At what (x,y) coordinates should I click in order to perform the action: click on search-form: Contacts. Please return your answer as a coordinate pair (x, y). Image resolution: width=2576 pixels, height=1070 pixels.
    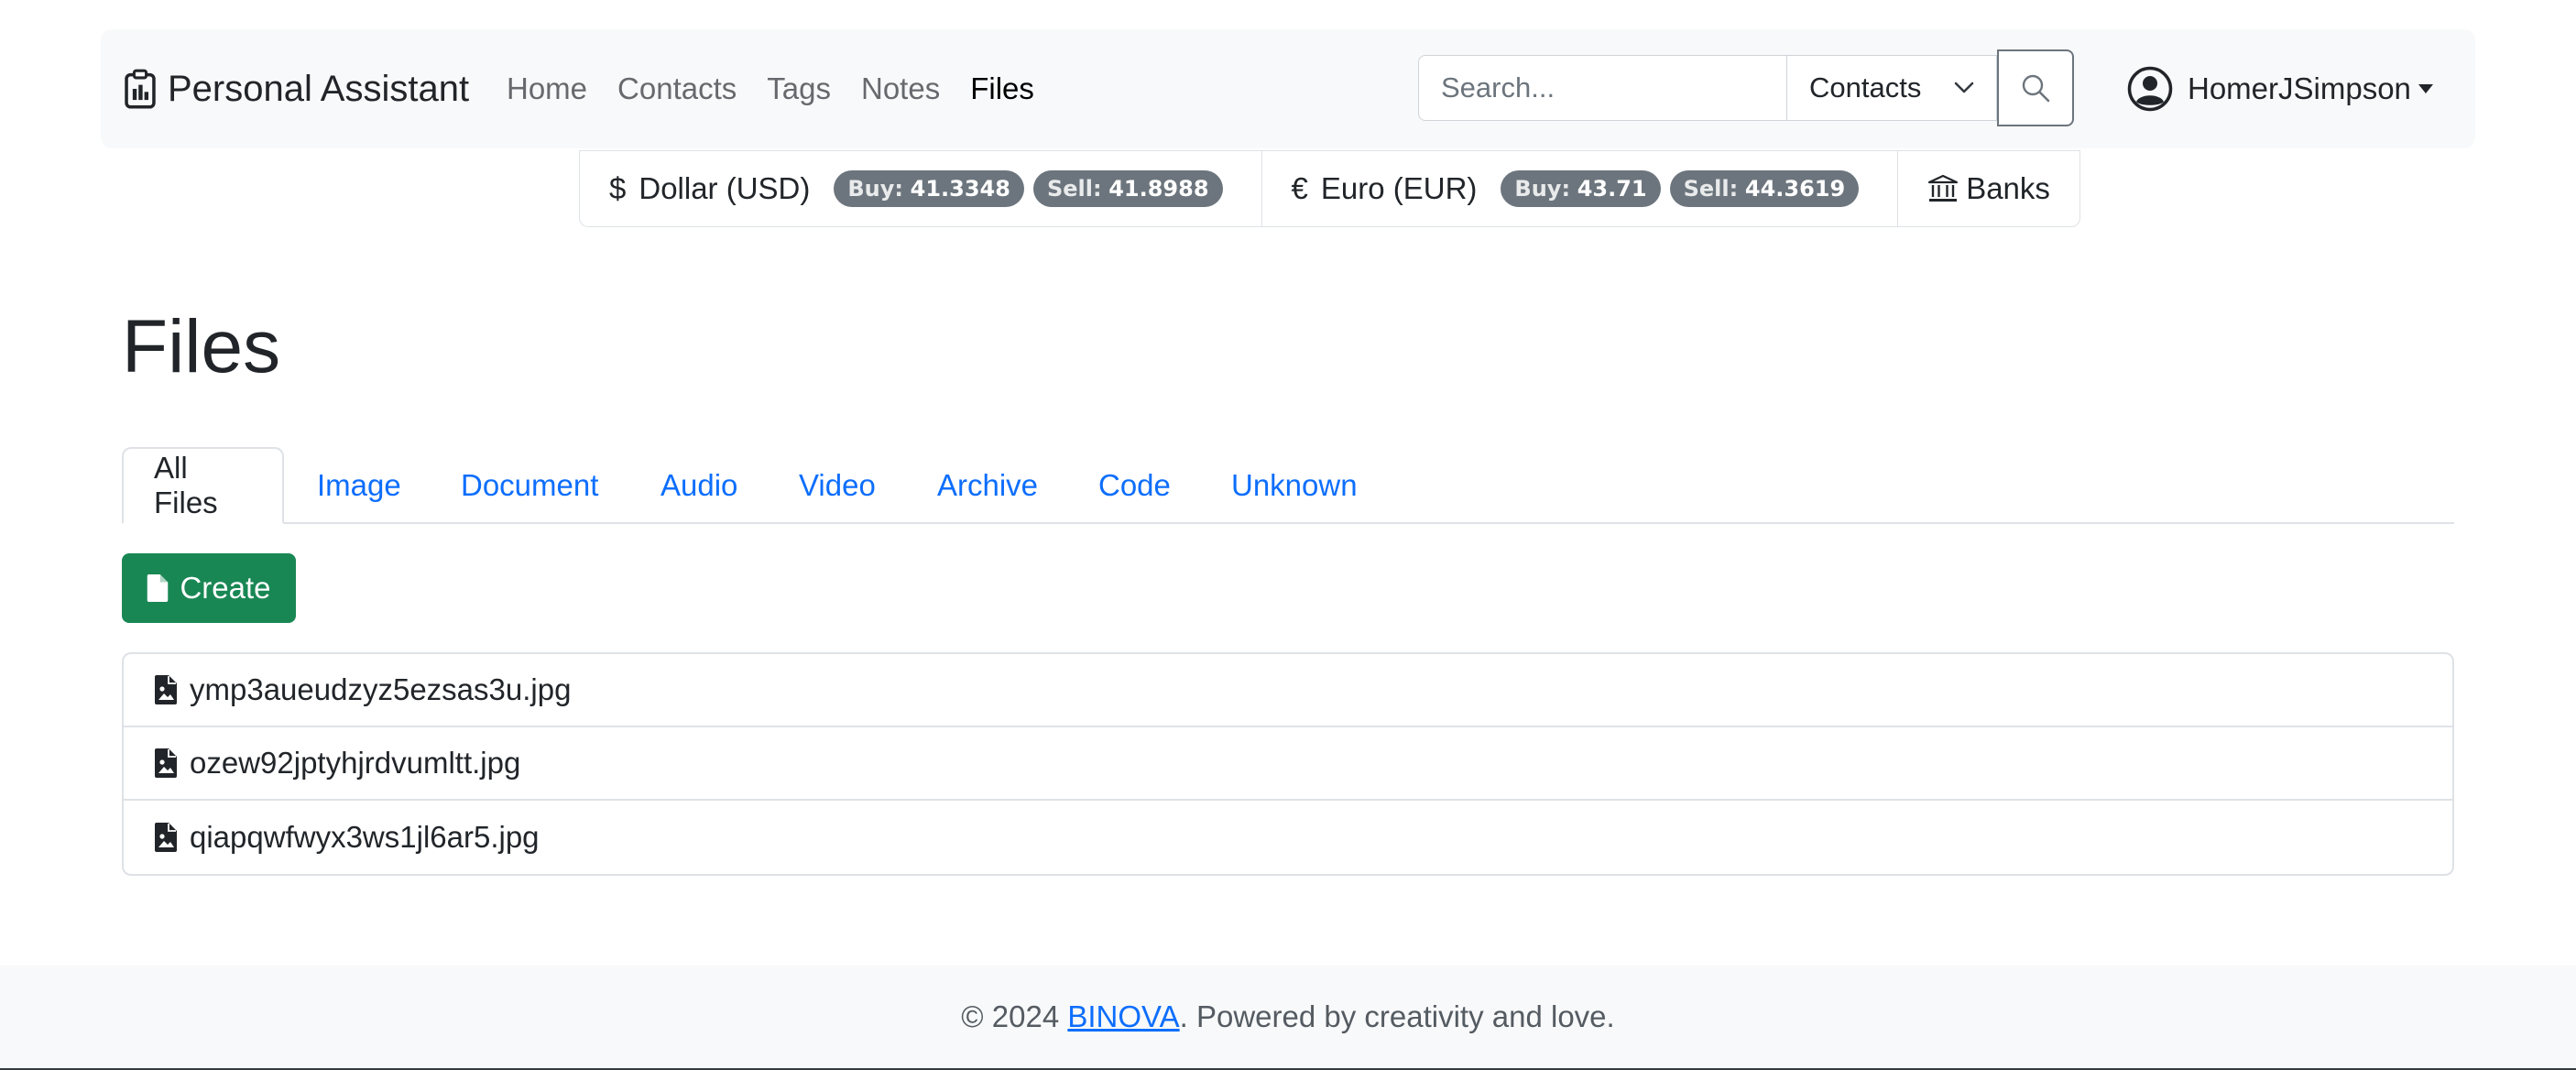
    Looking at the image, I should click on (1746, 88).